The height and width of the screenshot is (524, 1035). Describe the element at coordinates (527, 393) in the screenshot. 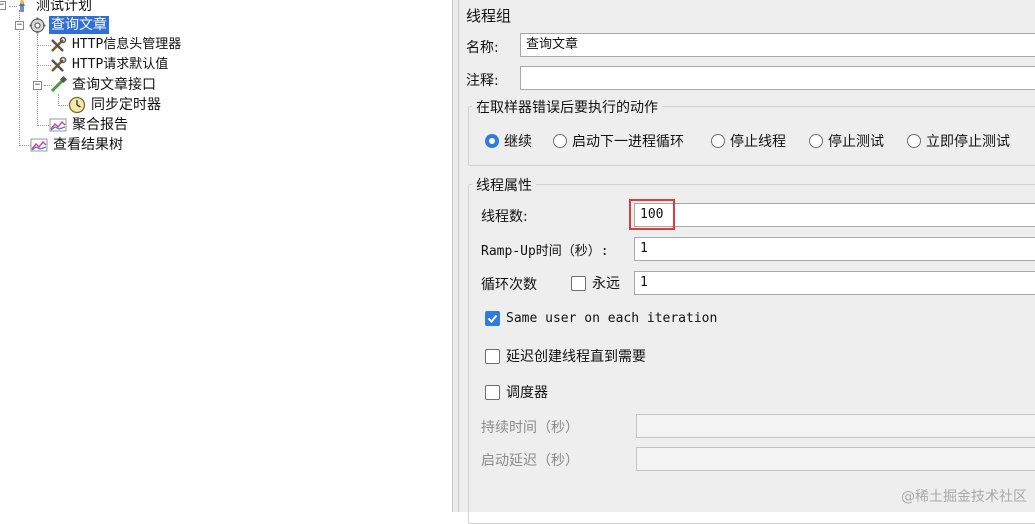

I see `checkbox-label: 调度器` at that location.